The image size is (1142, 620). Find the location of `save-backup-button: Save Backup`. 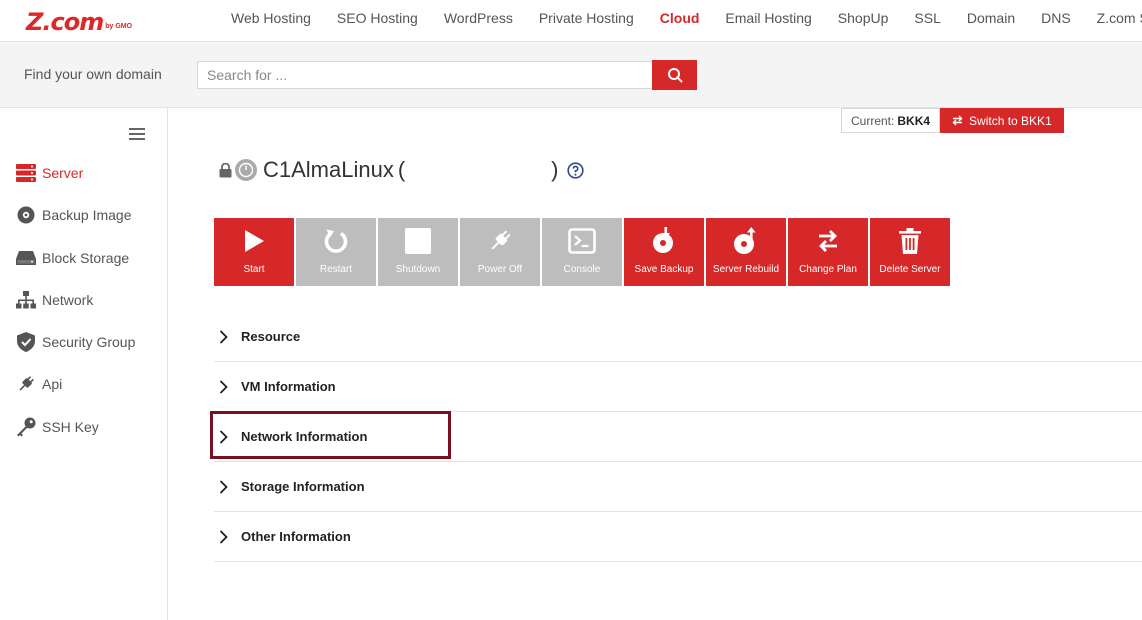

save-backup-button: Save Backup is located at coordinates (664, 252).